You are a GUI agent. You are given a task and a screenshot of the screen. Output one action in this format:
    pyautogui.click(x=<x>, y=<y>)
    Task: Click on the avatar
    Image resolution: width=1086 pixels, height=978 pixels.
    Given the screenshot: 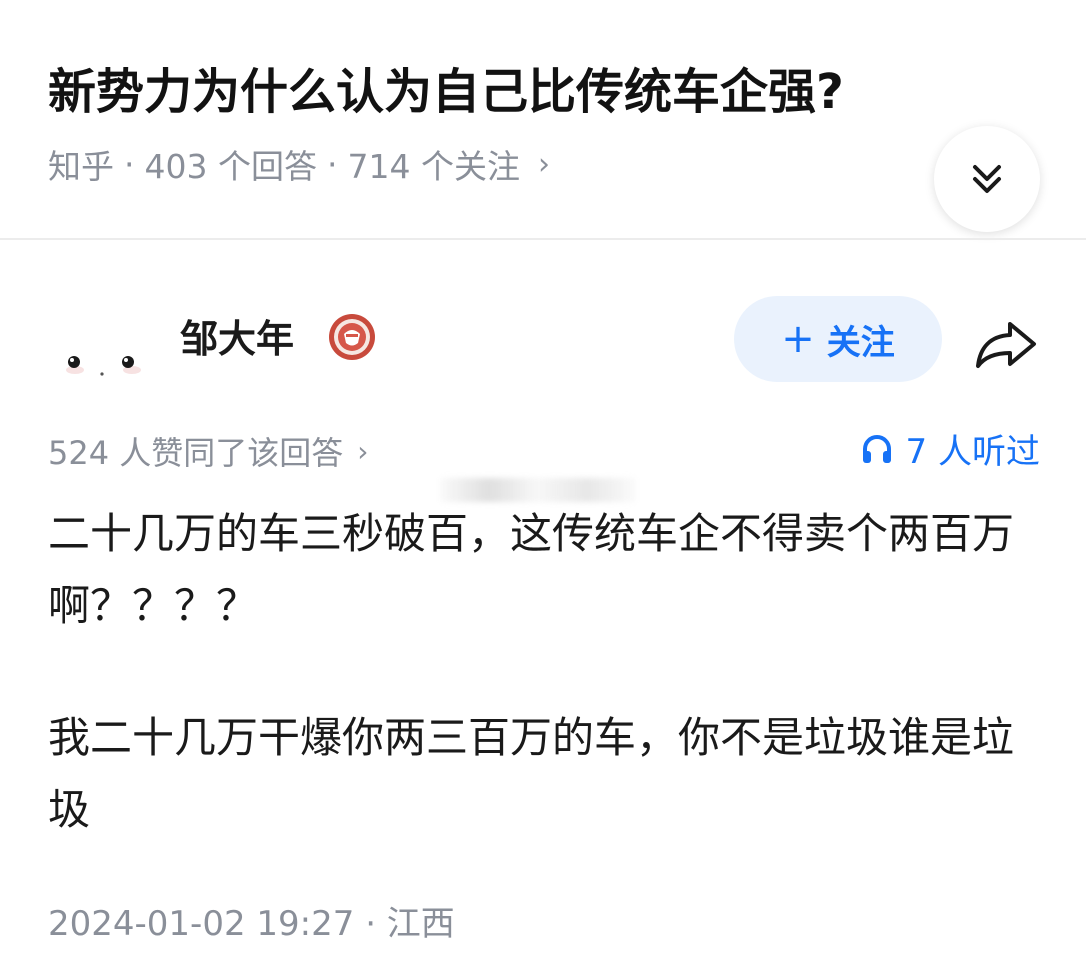 What is the action you would take?
    pyautogui.click(x=105, y=348)
    